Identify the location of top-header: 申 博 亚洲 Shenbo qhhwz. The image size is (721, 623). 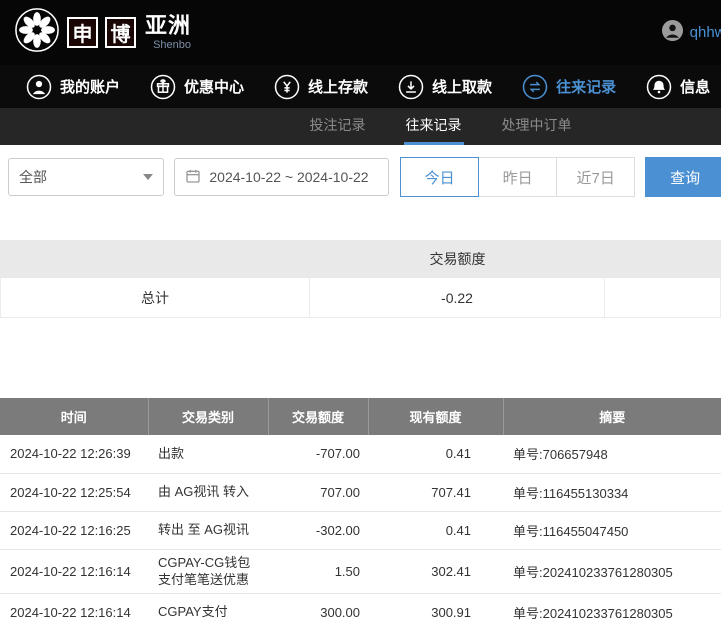
(360, 32).